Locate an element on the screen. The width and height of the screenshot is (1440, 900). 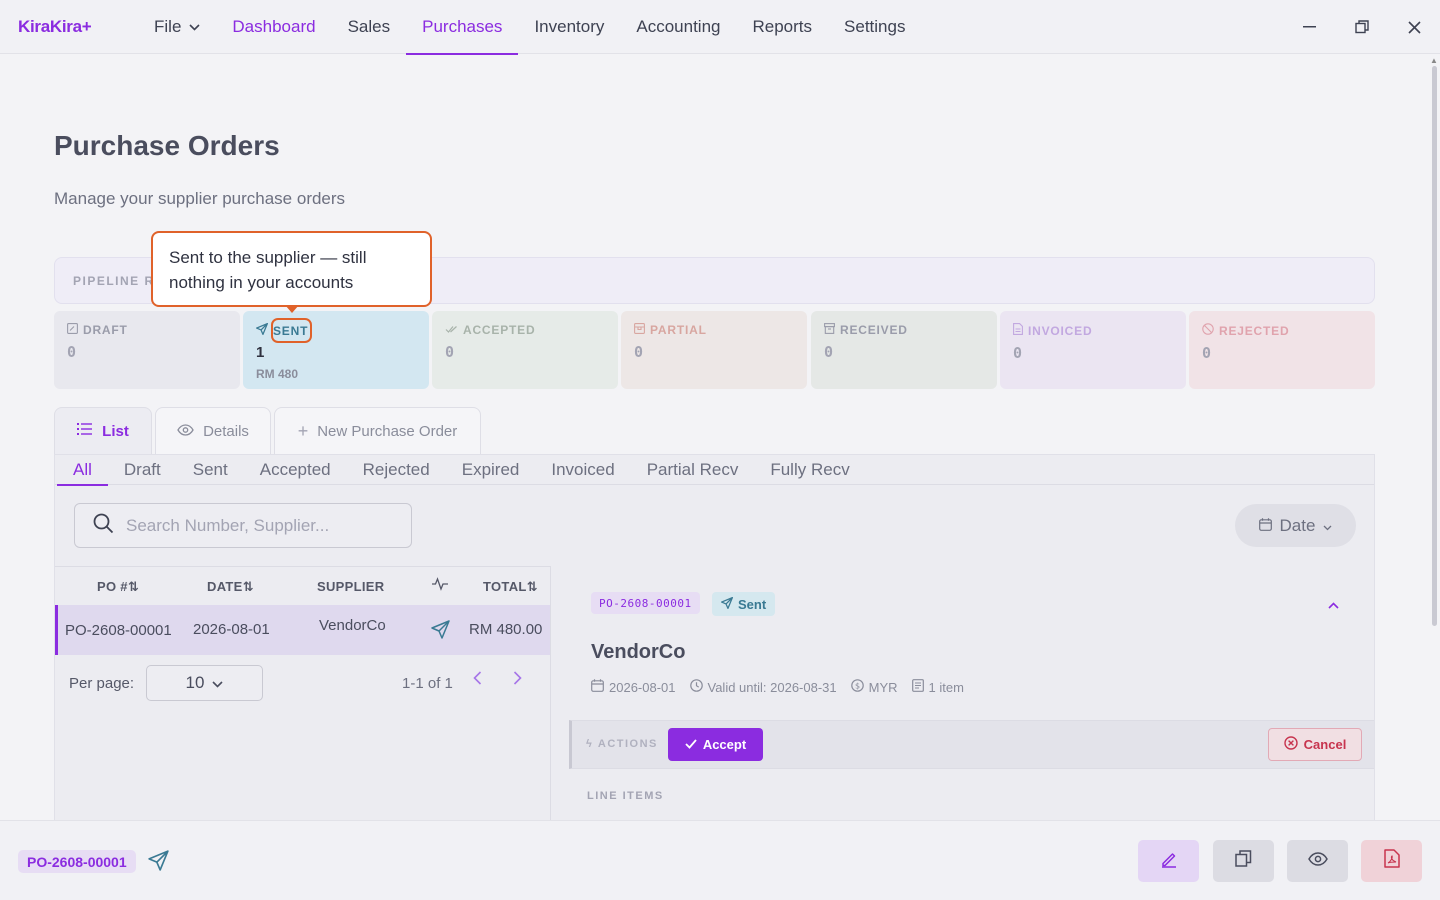
nav-file-label: File is located at coordinates (168, 26).